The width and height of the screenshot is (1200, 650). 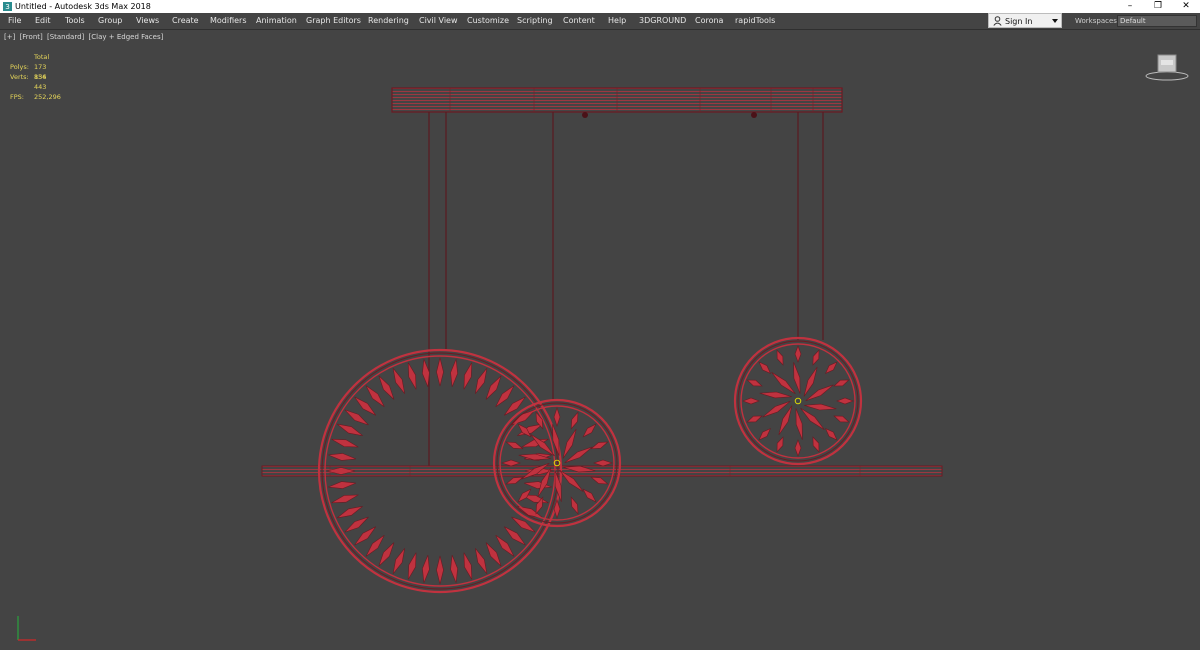 What do you see at coordinates (1019, 21) in the screenshot?
I see `sign-in-label: Sign In` at bounding box center [1019, 21].